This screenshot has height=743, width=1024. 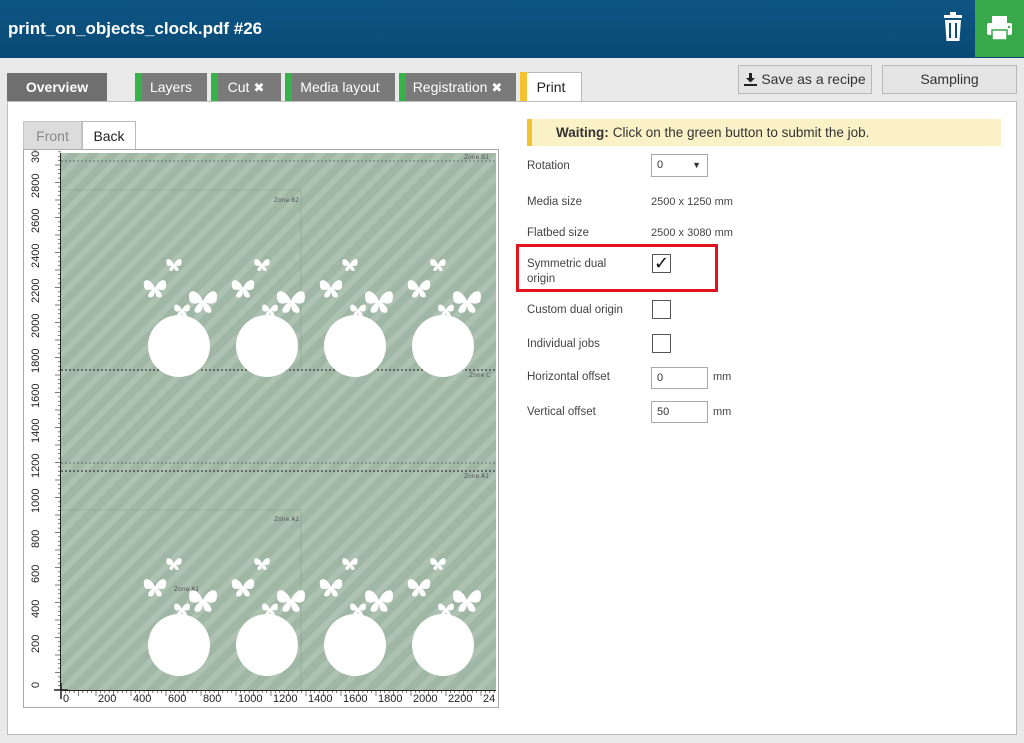 What do you see at coordinates (450, 87) in the screenshot?
I see `tab-label: Registration` at bounding box center [450, 87].